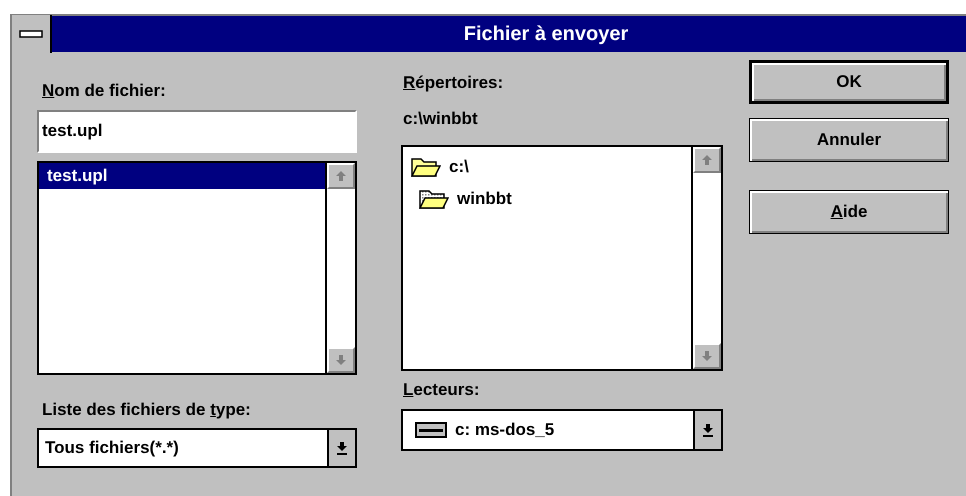 The image size is (966, 496). Describe the element at coordinates (147, 409) in the screenshot. I see `field-label: Liste des fichiers de type:` at that location.